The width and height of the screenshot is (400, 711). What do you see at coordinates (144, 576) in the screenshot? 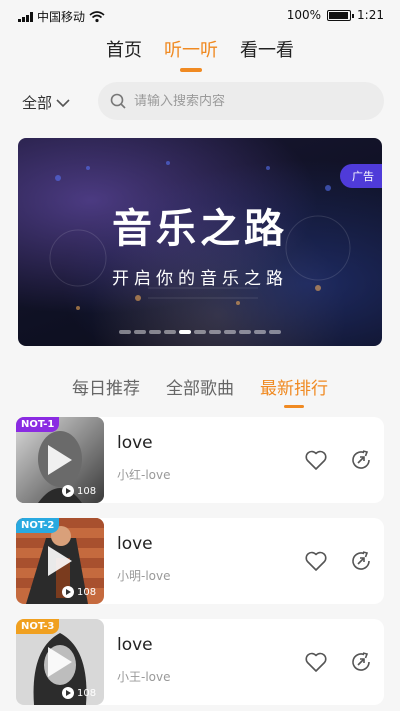
I see `song-artist: 小明-love` at bounding box center [144, 576].